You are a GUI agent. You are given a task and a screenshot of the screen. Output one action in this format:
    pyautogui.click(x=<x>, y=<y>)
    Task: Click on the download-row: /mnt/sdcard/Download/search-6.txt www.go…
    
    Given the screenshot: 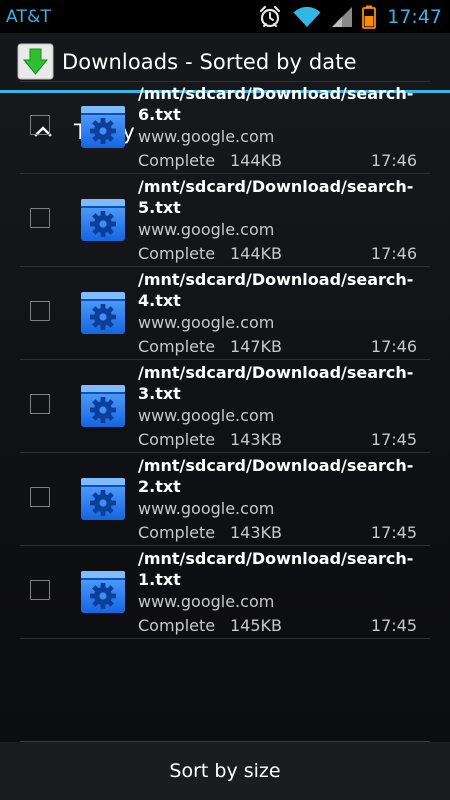 What is the action you would take?
    pyautogui.click(x=225, y=127)
    